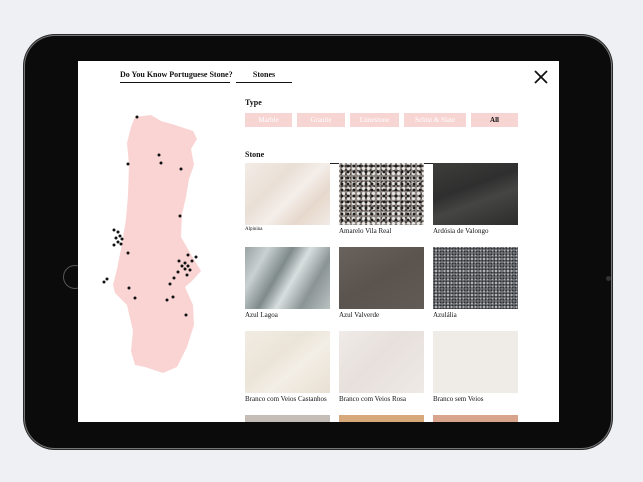 The image size is (643, 482). I want to click on stone-tile-amarelo-vila-real: Amarelo Vila Real, so click(381, 199).